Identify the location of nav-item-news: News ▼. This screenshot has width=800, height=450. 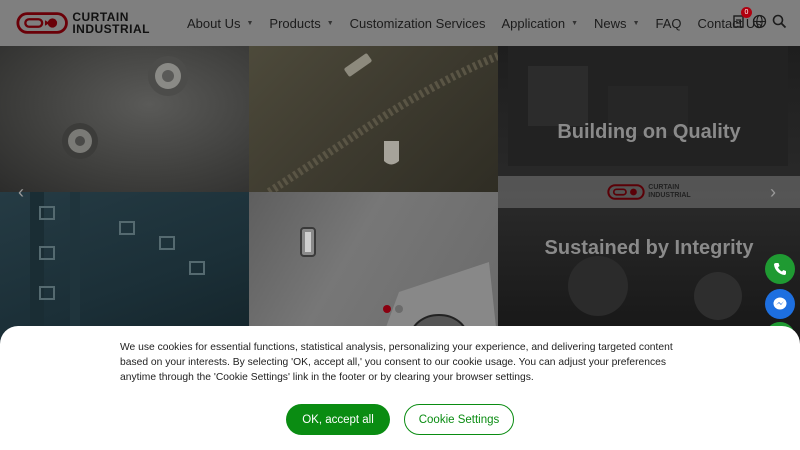
(616, 23).